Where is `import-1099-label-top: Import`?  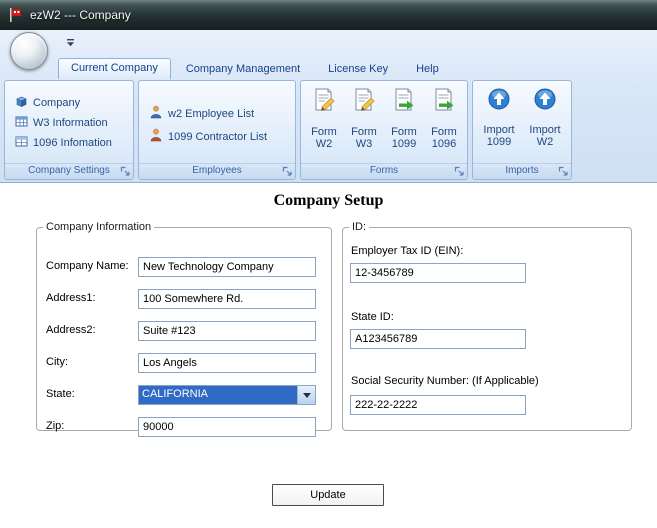
import-1099-label-top: Import is located at coordinates (499, 130).